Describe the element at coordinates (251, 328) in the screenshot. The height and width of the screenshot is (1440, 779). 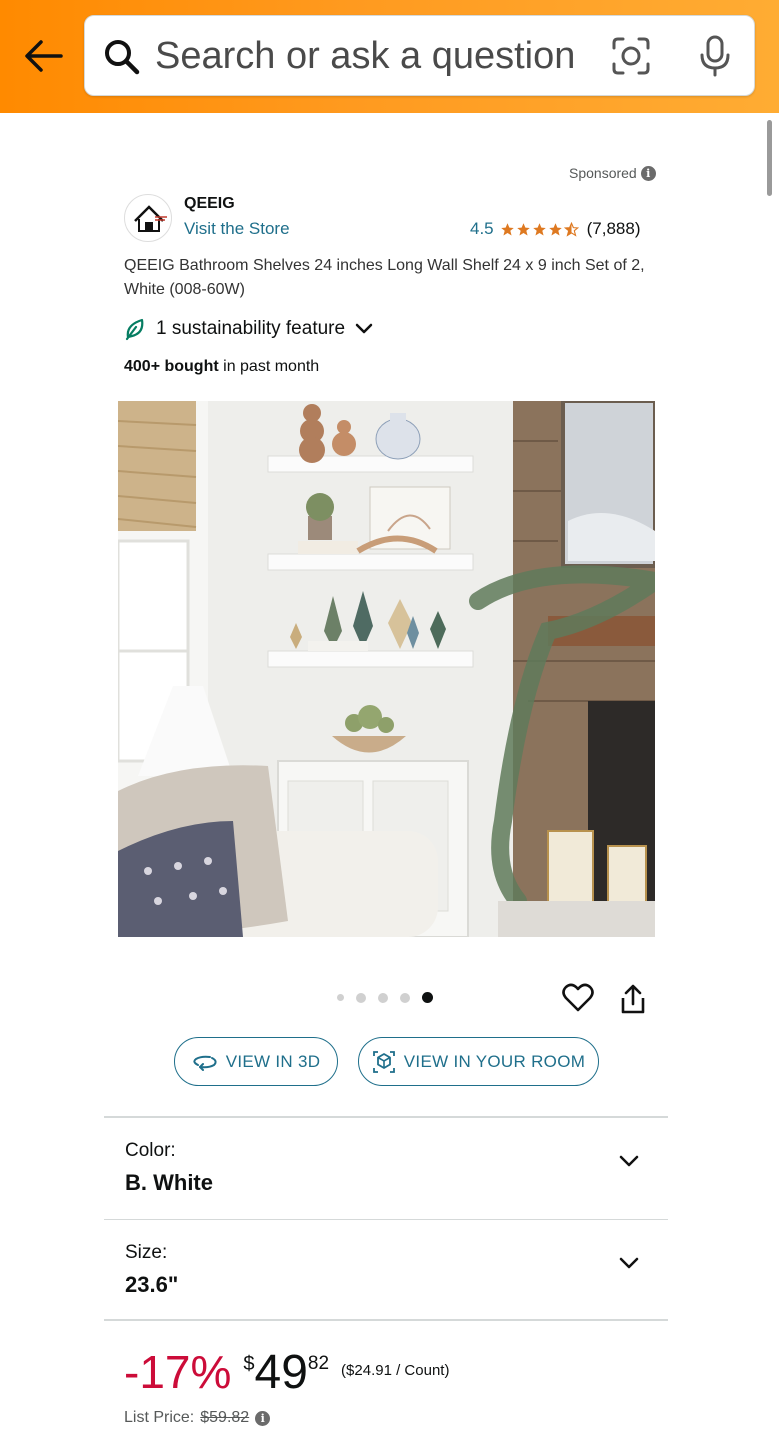
I see `sustainability-text: 1 sustainability feature` at that location.